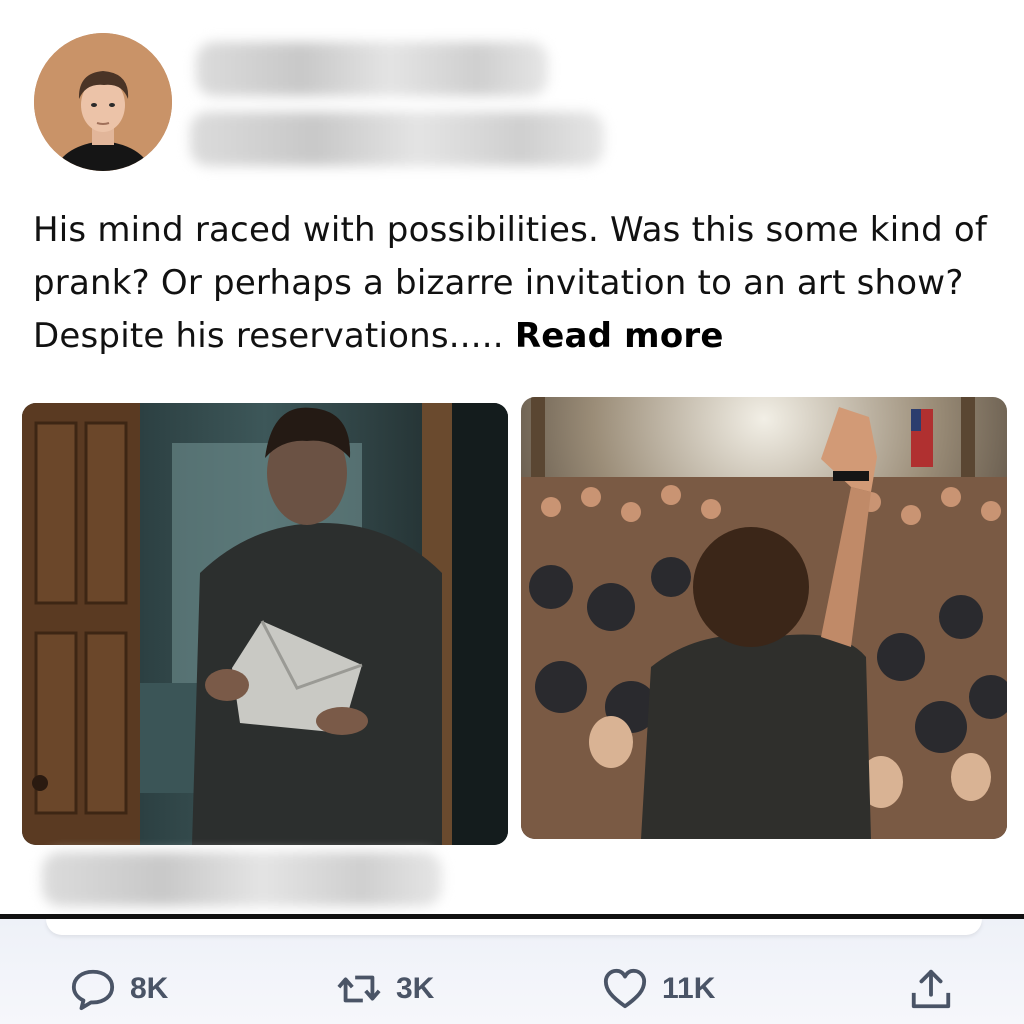  I want to click on like-count: 11K, so click(689, 988).